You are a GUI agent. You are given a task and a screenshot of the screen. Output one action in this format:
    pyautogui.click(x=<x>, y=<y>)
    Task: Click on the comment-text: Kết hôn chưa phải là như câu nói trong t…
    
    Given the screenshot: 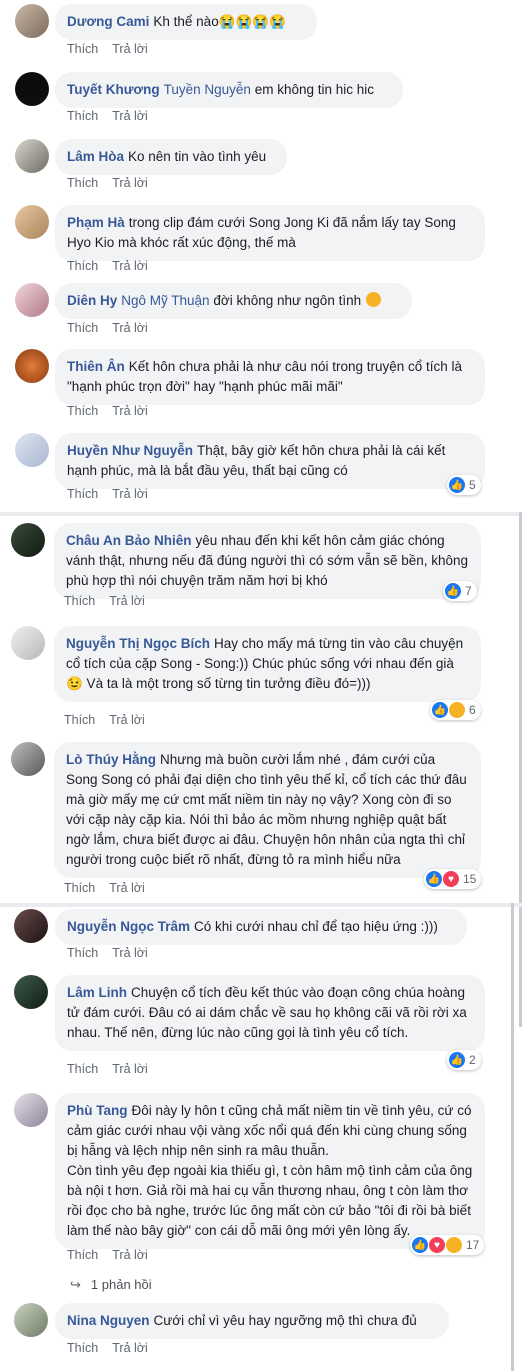 What is the action you would take?
    pyautogui.click(x=265, y=376)
    